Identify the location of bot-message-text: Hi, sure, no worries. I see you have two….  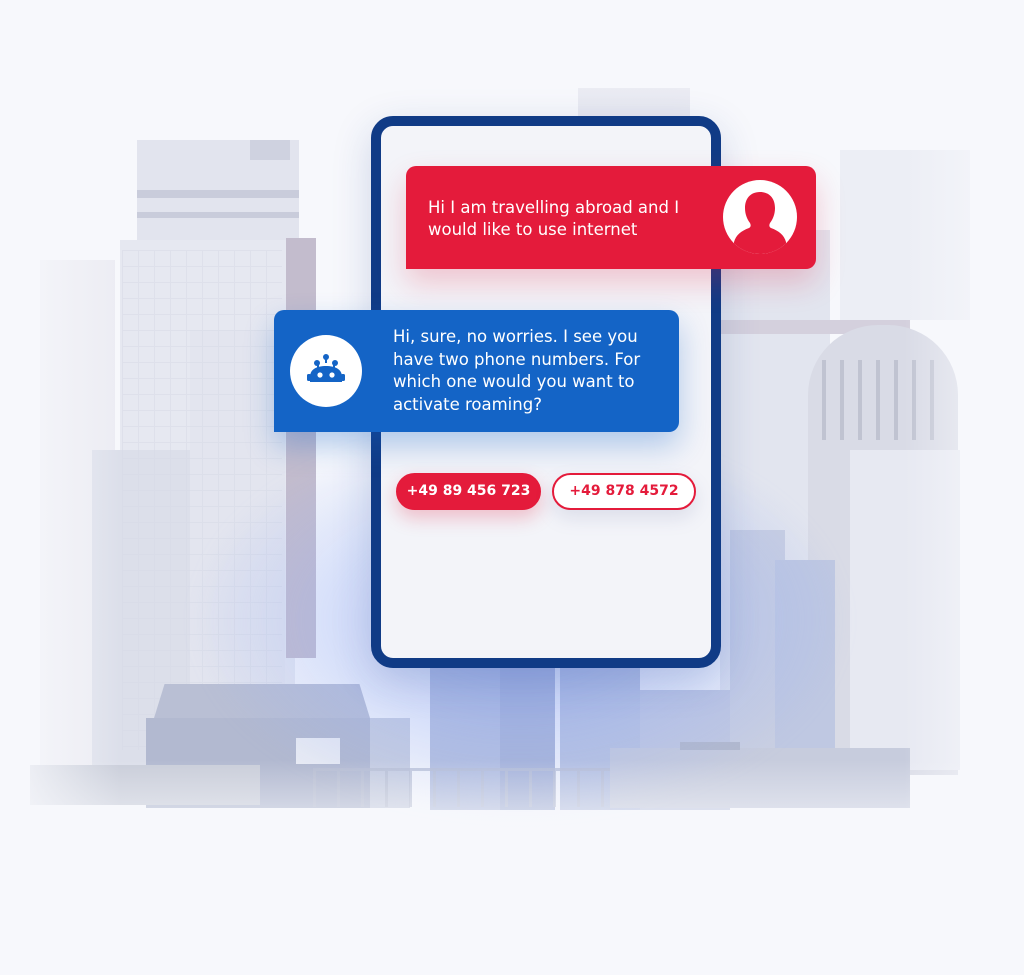
(517, 370).